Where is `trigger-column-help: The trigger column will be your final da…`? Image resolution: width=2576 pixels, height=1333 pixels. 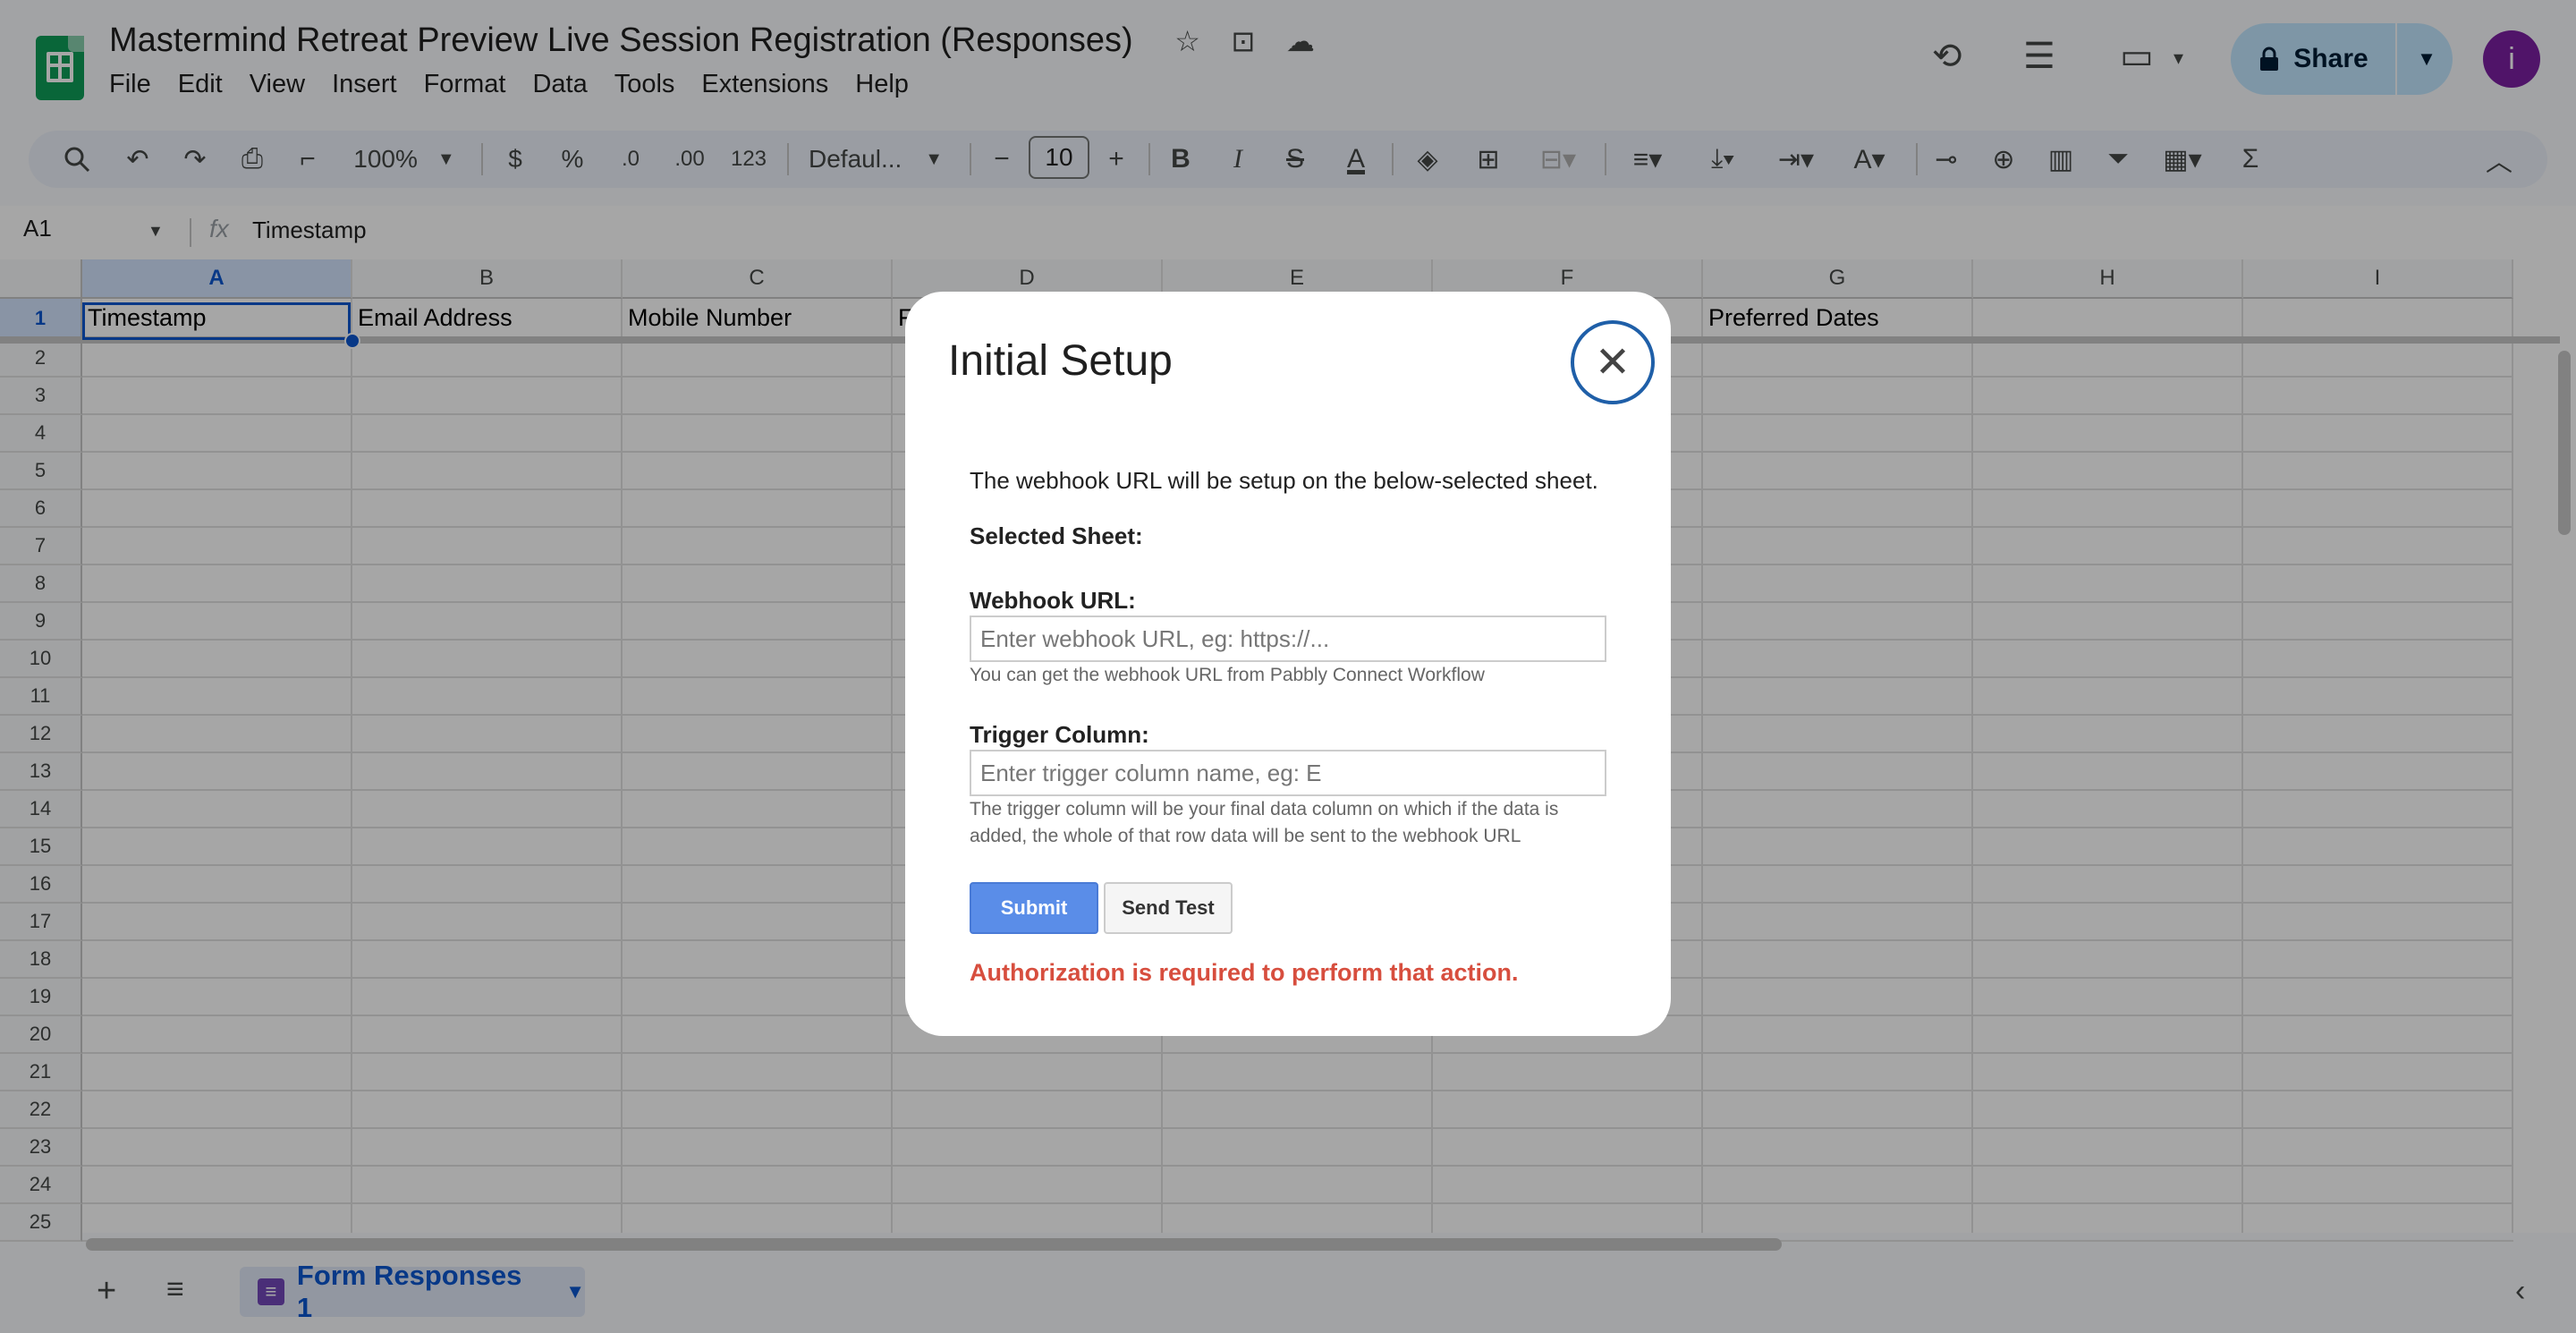 trigger-column-help: The trigger column will be your final da… is located at coordinates (1264, 822).